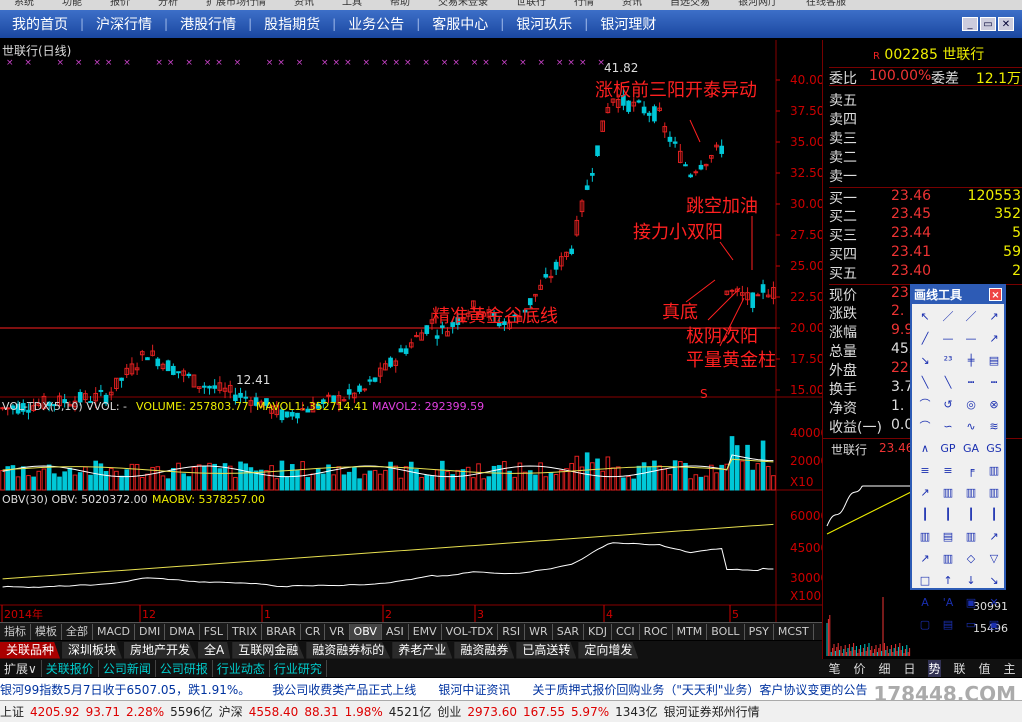 The image size is (1022, 722). What do you see at coordinates (120, 4) in the screenshot?
I see `top-menu-item: 报价` at bounding box center [120, 4].